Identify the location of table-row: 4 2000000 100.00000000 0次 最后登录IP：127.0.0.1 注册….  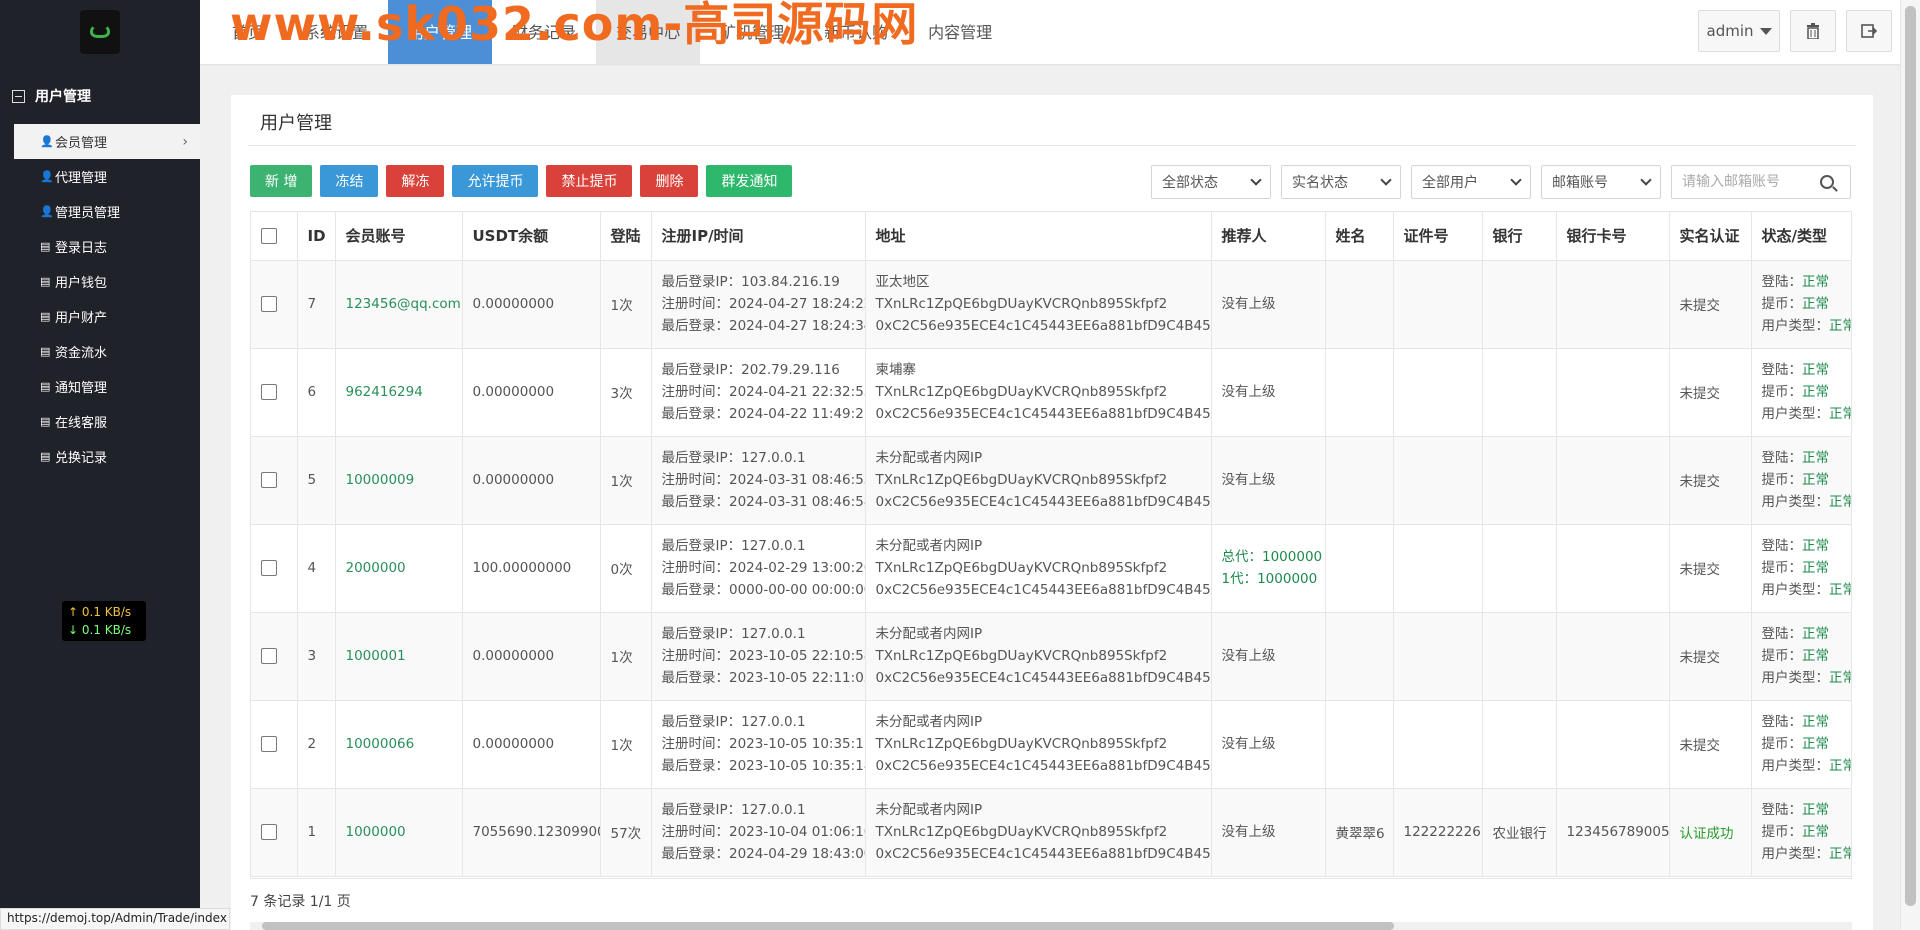
(1051, 568).